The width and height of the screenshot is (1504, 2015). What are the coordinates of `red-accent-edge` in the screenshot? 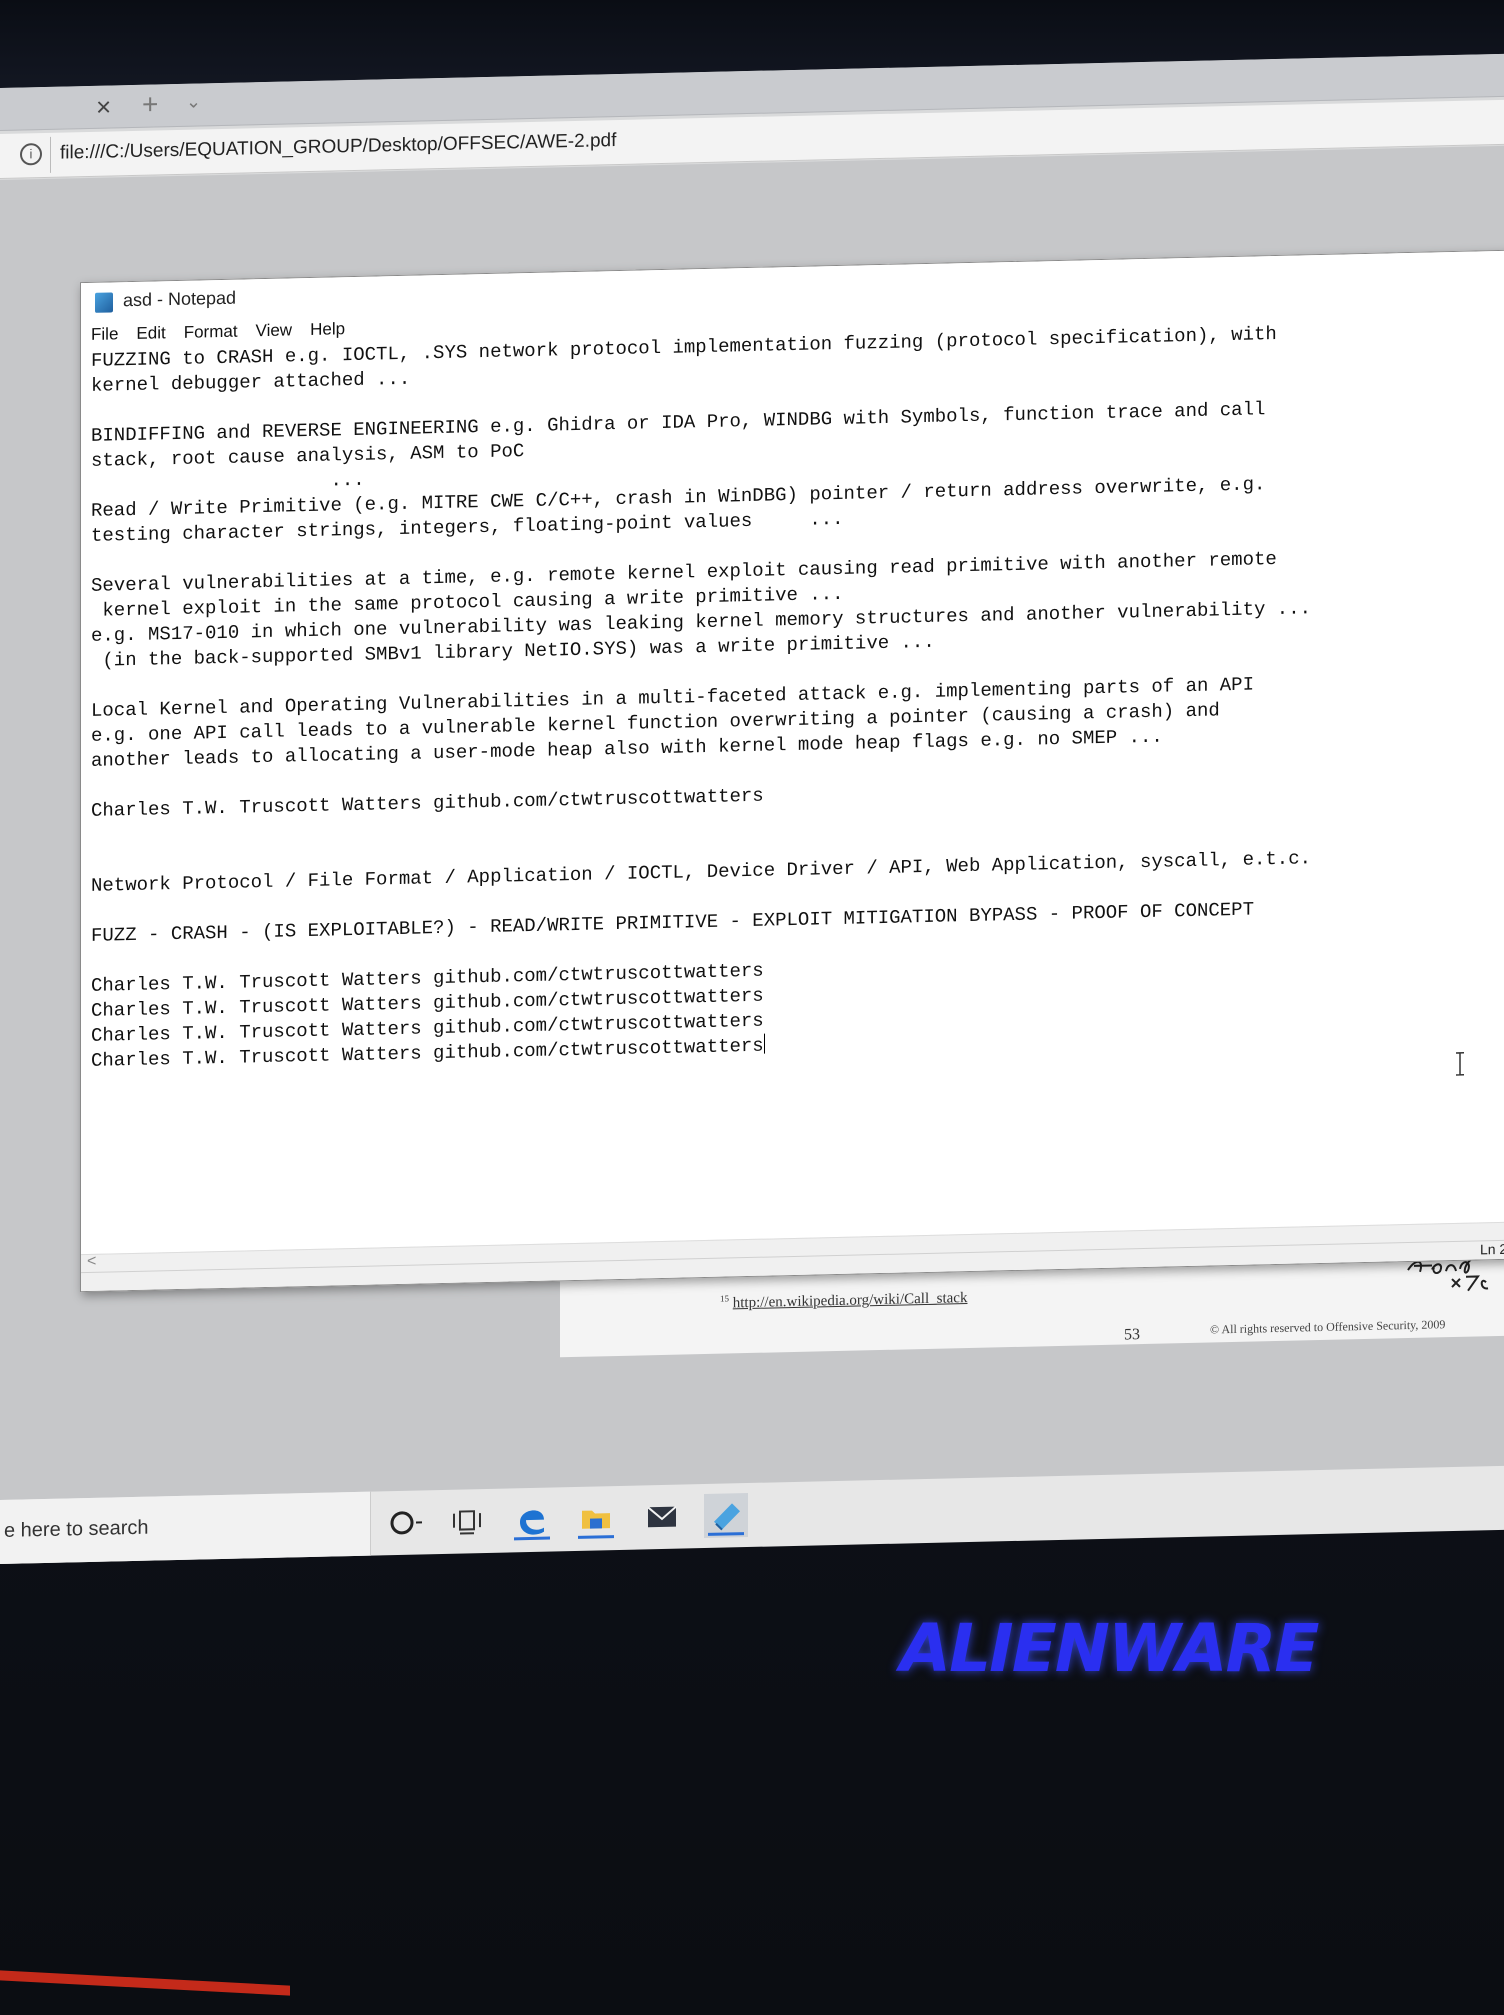 It's located at (145, 1983).